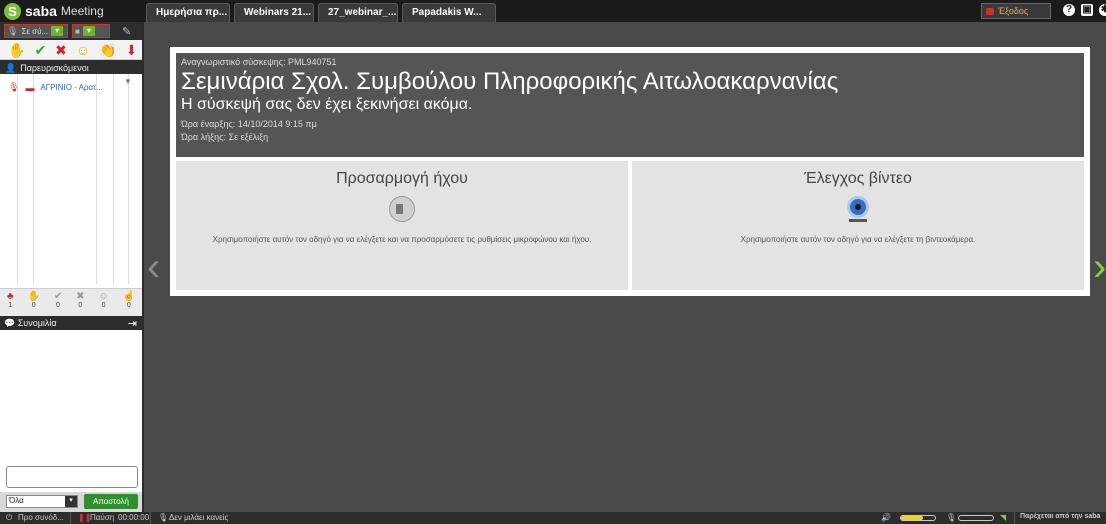 This screenshot has width=1106, height=524. I want to click on camera-off-icon: ▬, so click(30, 87).